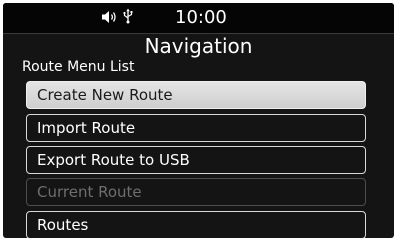 Image resolution: width=397 pixels, height=241 pixels. Describe the element at coordinates (78, 67) in the screenshot. I see `route-menu-list-label: Route Menu List` at that location.